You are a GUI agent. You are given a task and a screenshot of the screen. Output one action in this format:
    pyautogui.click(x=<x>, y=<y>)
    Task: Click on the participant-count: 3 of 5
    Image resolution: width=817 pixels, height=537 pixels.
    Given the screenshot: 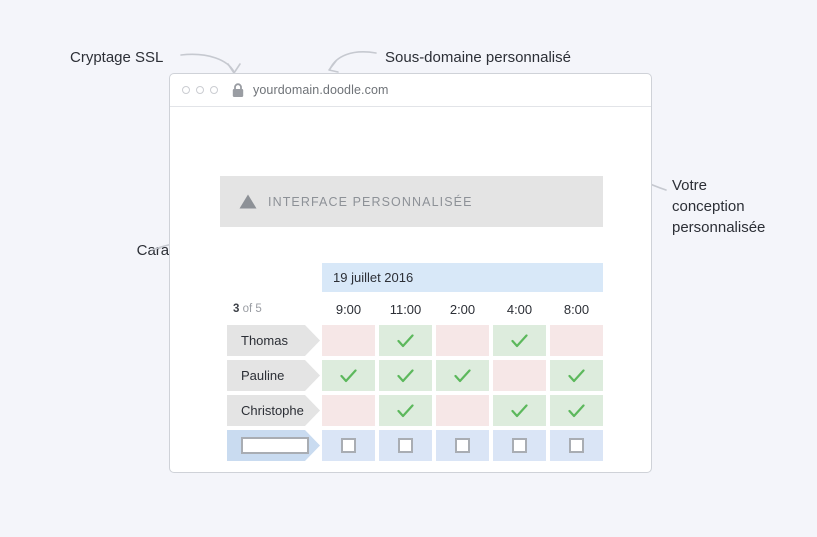 What is the action you would take?
    pyautogui.click(x=269, y=309)
    